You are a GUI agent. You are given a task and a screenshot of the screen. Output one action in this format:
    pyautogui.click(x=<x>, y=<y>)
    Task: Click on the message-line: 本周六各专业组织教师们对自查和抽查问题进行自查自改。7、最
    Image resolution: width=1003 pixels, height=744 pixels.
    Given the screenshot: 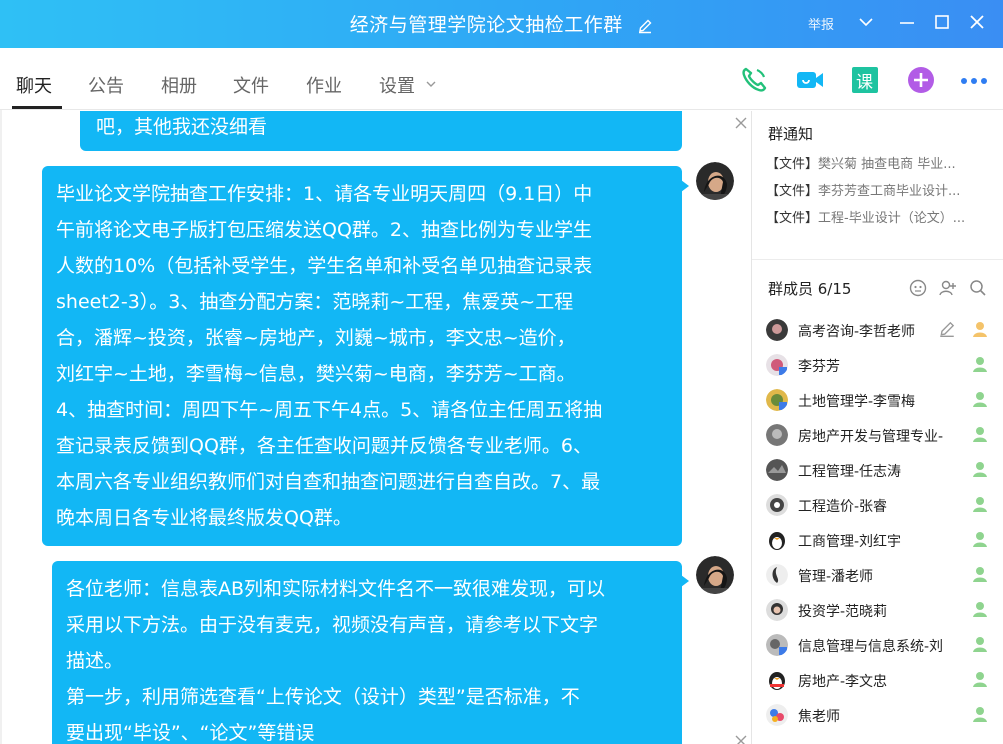 What is the action you would take?
    pyautogui.click(x=328, y=482)
    